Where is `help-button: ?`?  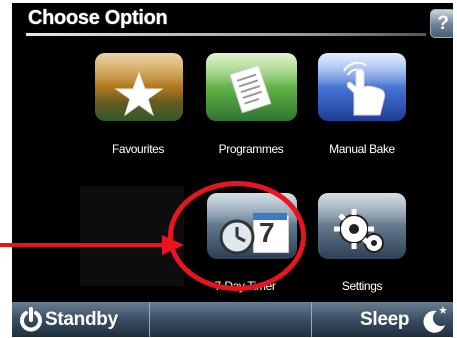 help-button: ? is located at coordinates (441, 23).